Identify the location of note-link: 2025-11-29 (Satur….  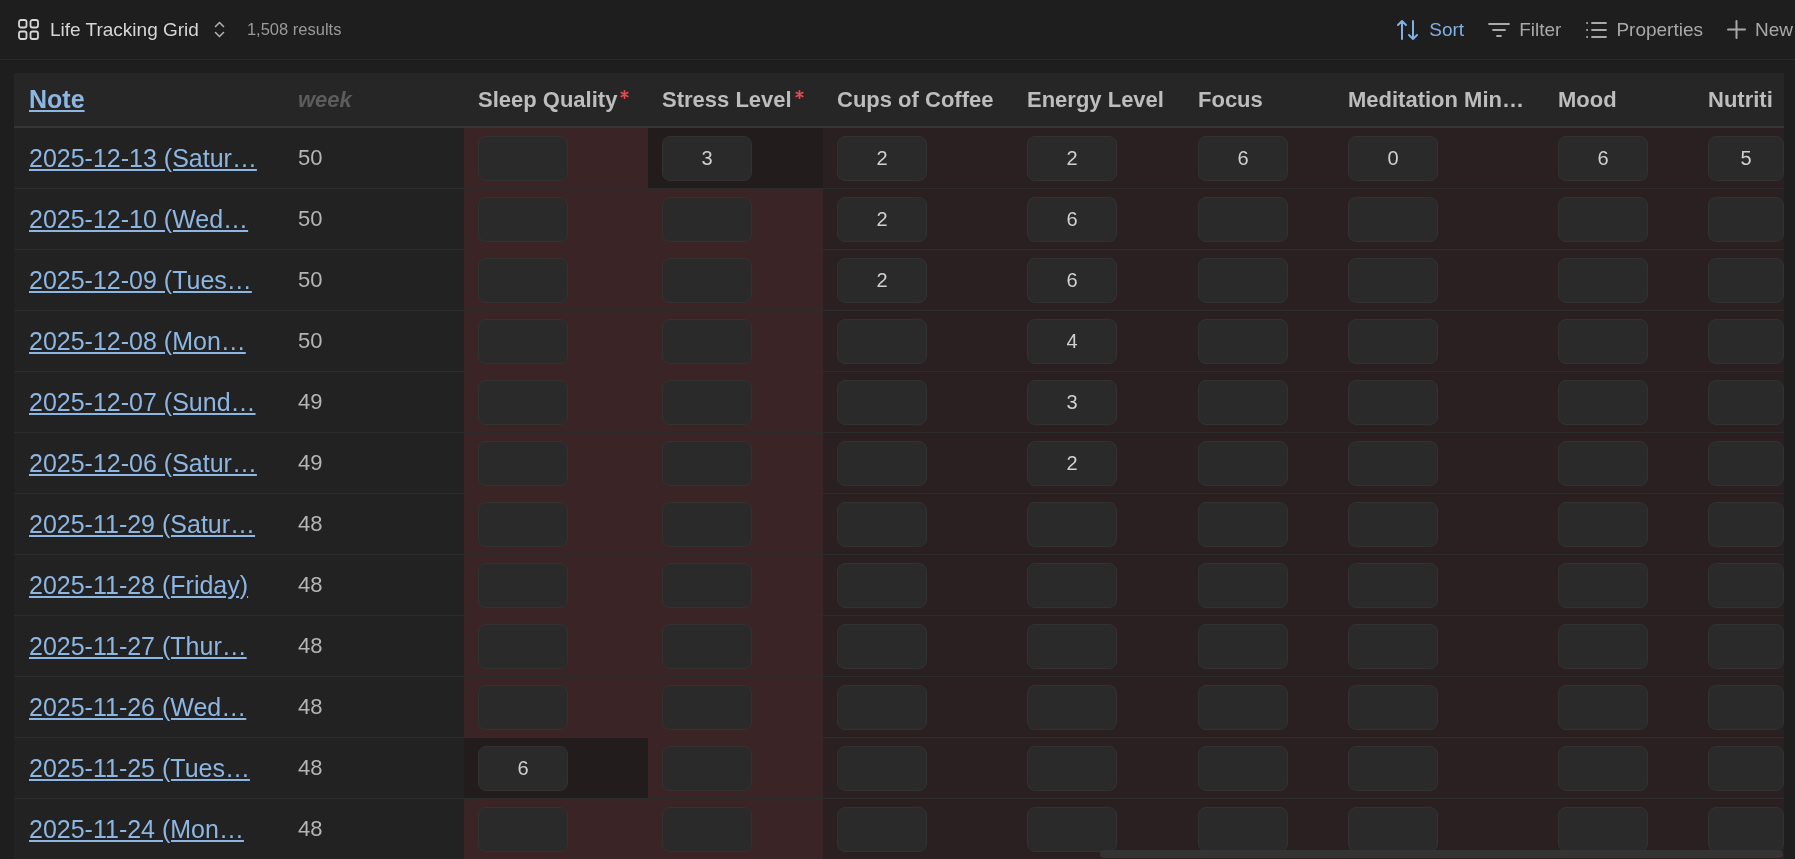
(142, 524).